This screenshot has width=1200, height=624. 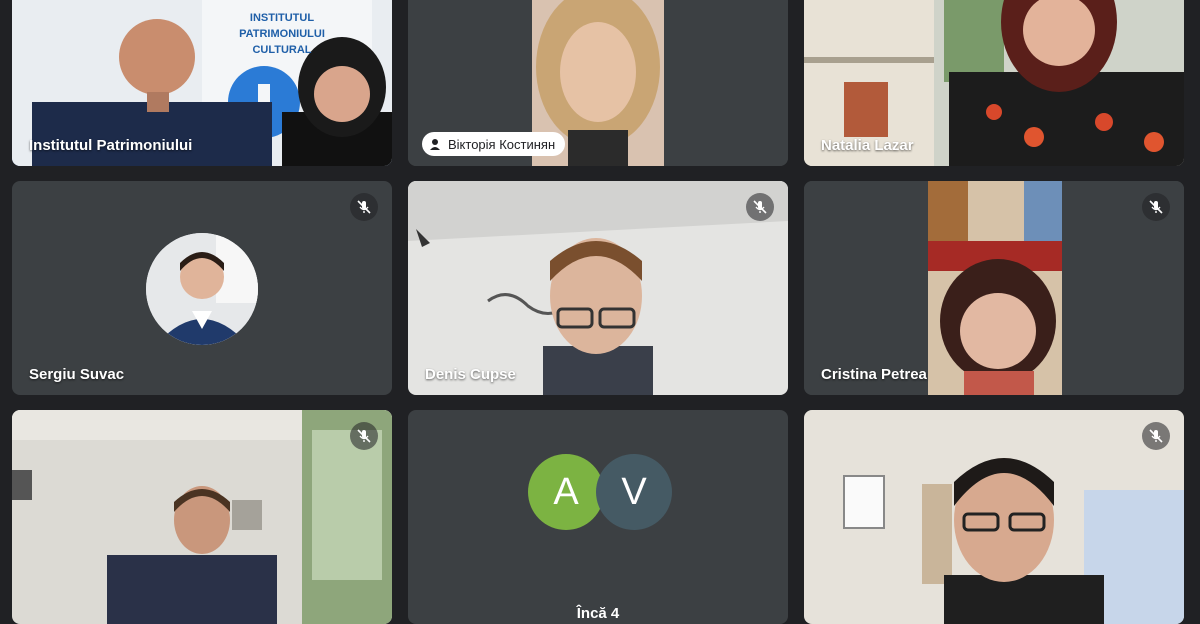 I want to click on background-sign: INSTITUTUL PATRIMONIULUI CULTURAL, so click(x=282, y=34).